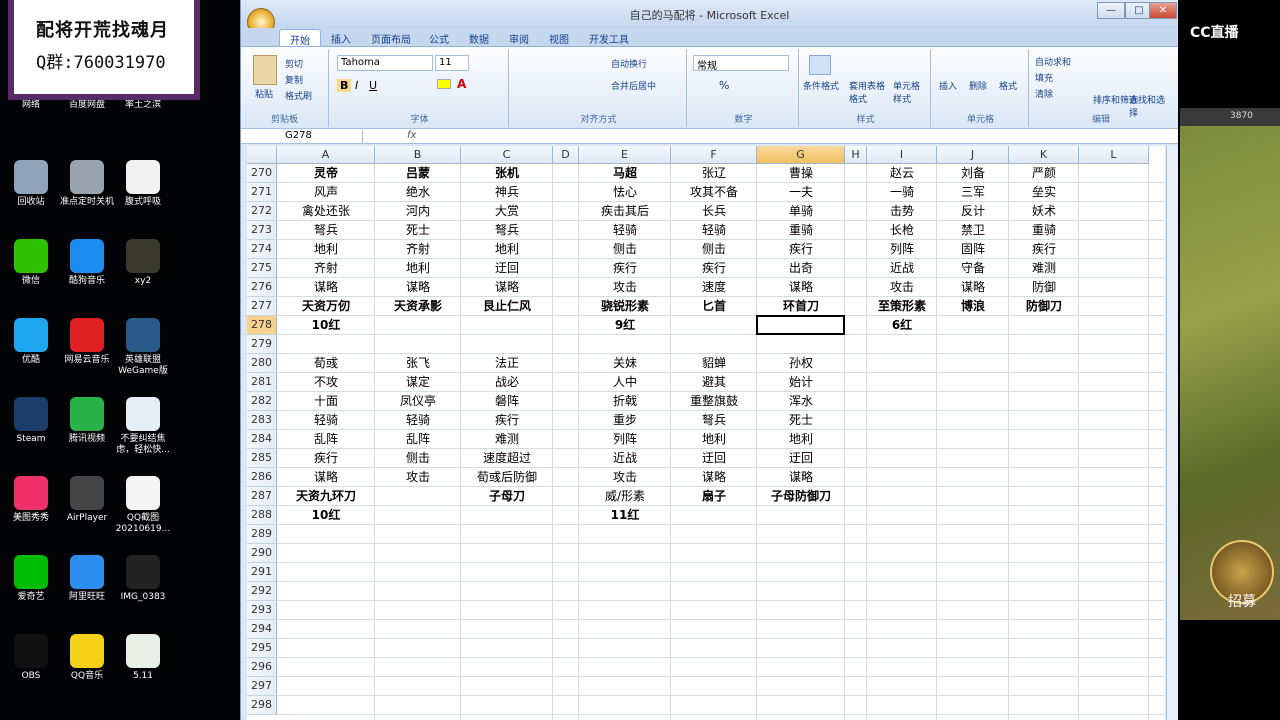  I want to click on column-header-l: L, so click(1114, 155).